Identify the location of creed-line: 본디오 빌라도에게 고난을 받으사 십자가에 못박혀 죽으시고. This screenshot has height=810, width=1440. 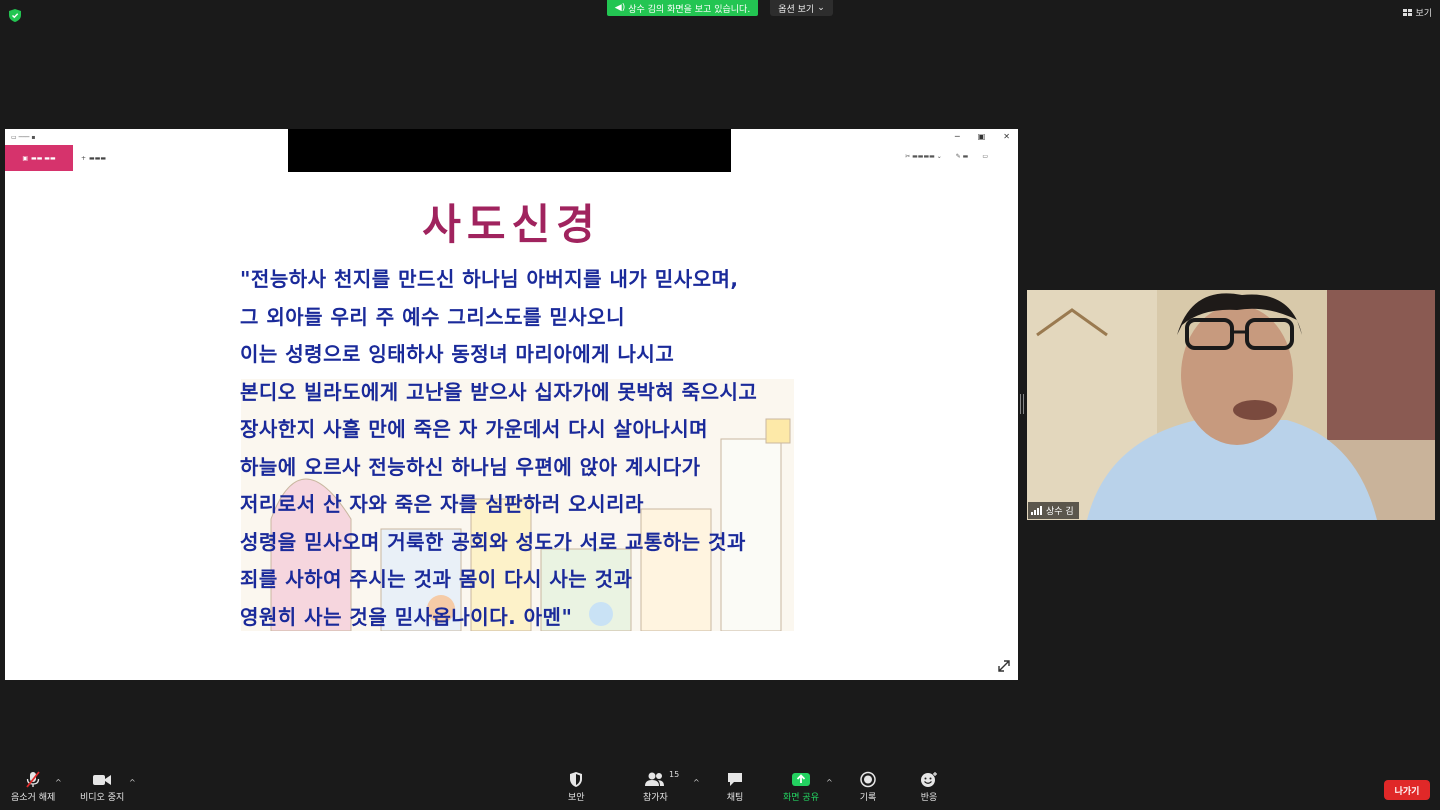
(499, 391).